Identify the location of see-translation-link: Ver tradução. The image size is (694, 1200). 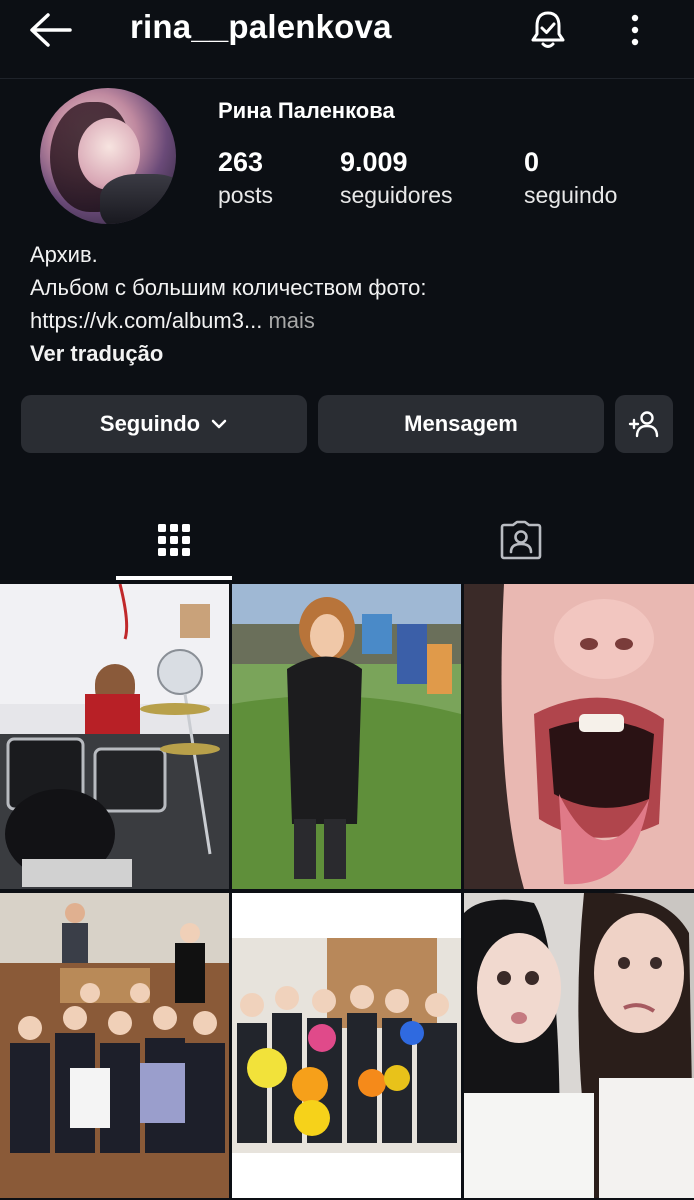
(228, 353).